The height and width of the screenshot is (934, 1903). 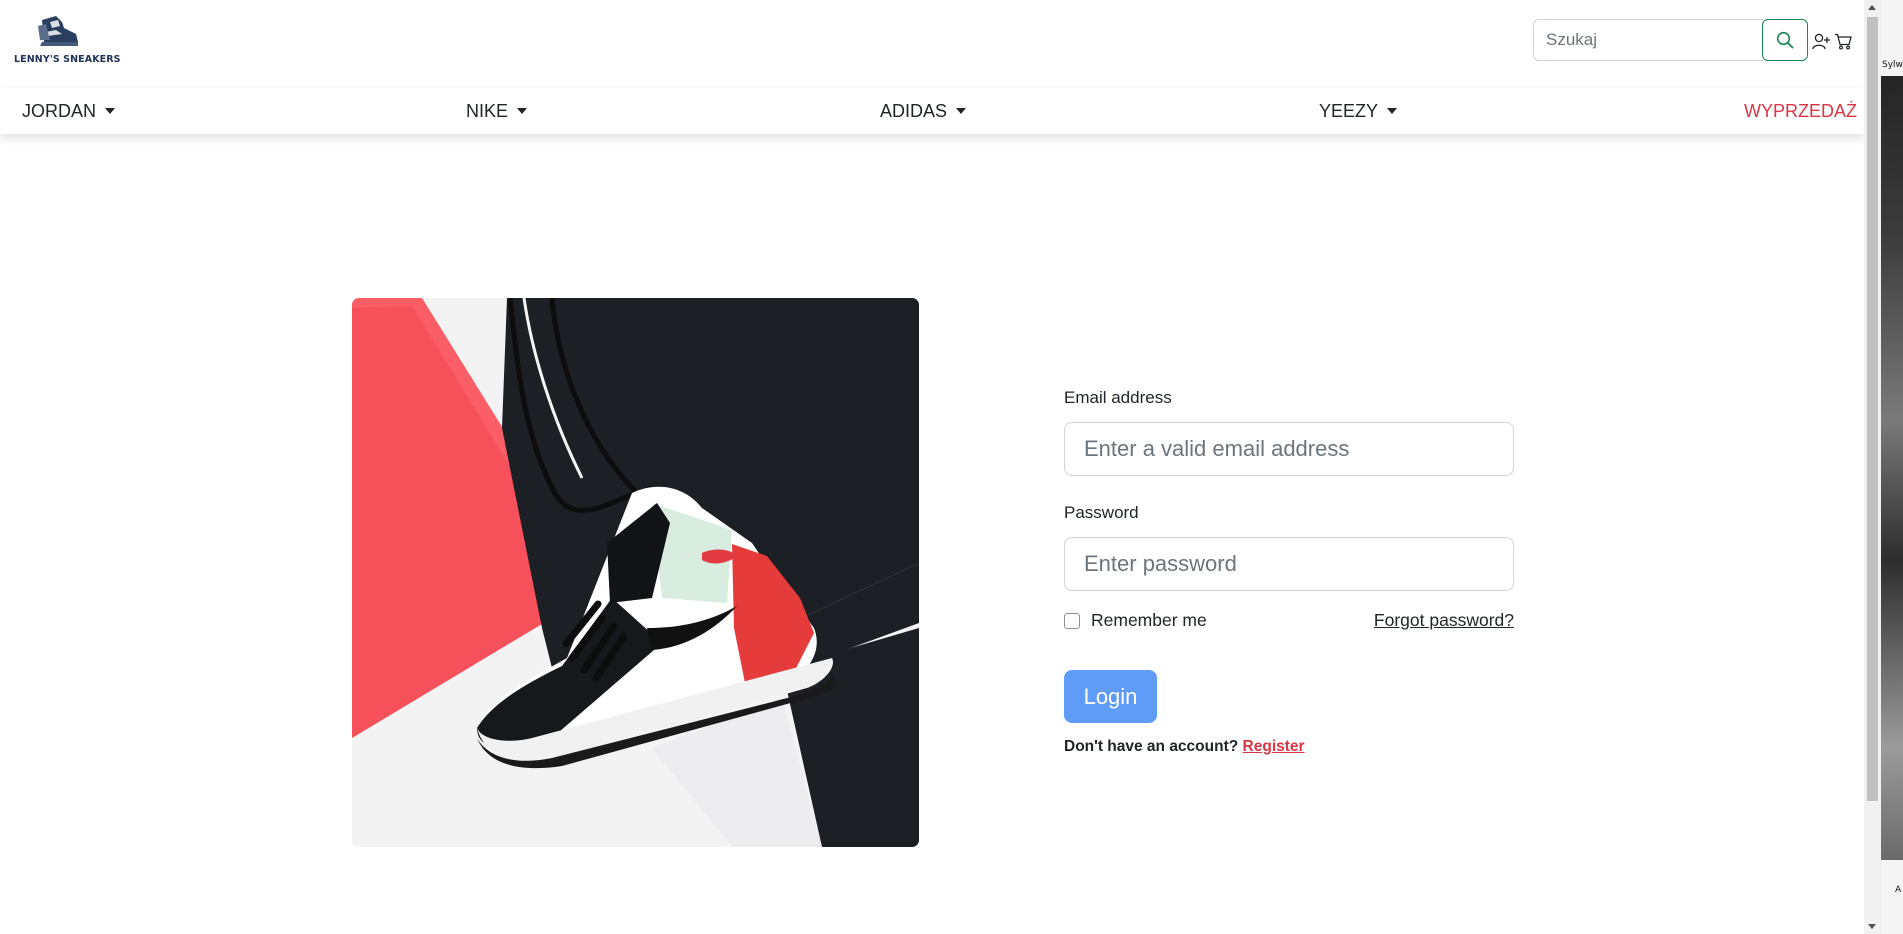 What do you see at coordinates (1872, 409) in the screenshot?
I see `scroll-thumb` at bounding box center [1872, 409].